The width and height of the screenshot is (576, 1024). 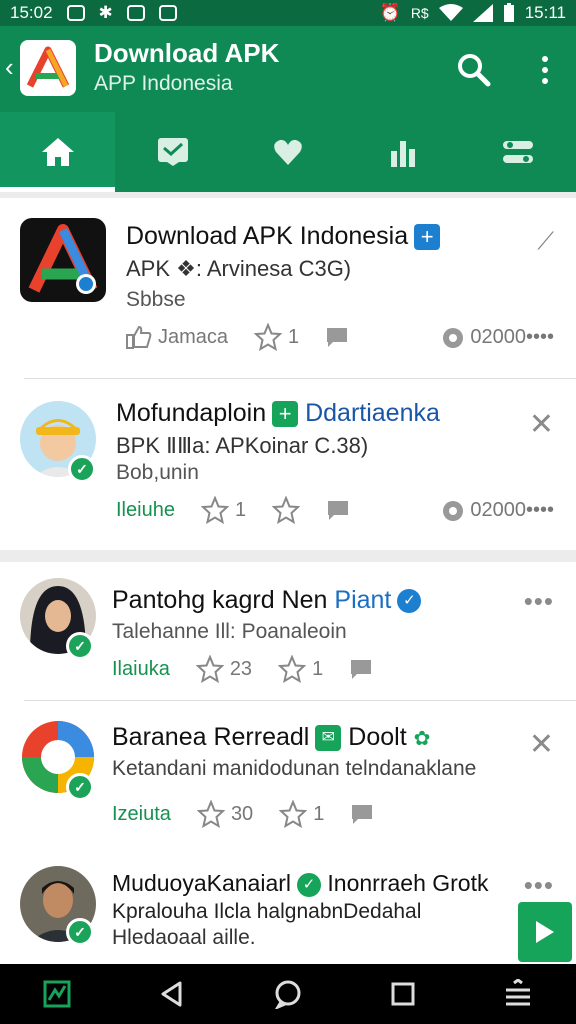 I want to click on post-actions: Izeiuta 30 1, so click(x=243, y=814).